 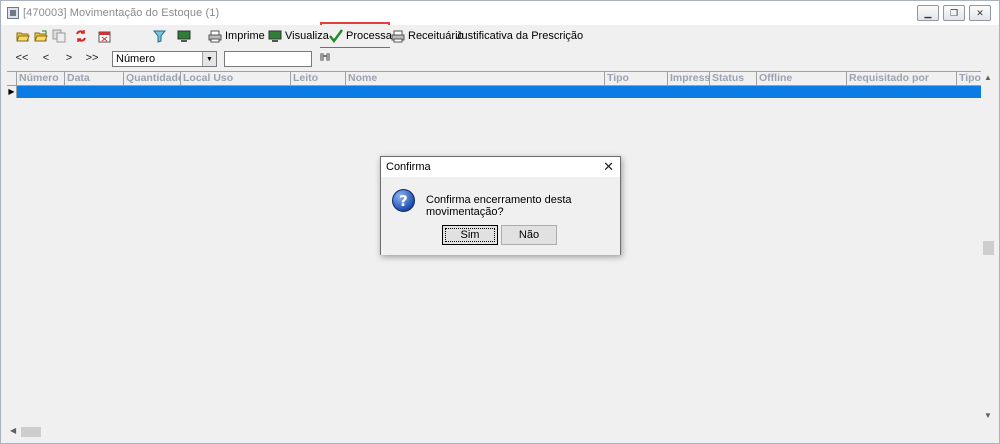 What do you see at coordinates (636, 79) in the screenshot?
I see `col-tipo: Tipo` at bounding box center [636, 79].